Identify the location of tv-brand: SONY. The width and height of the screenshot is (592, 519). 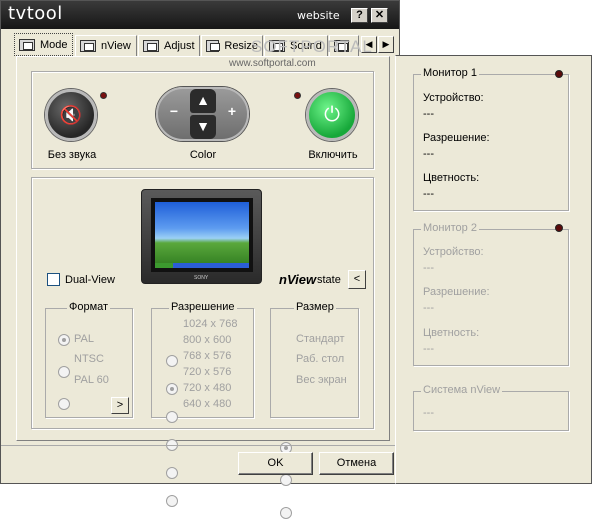
(201, 278).